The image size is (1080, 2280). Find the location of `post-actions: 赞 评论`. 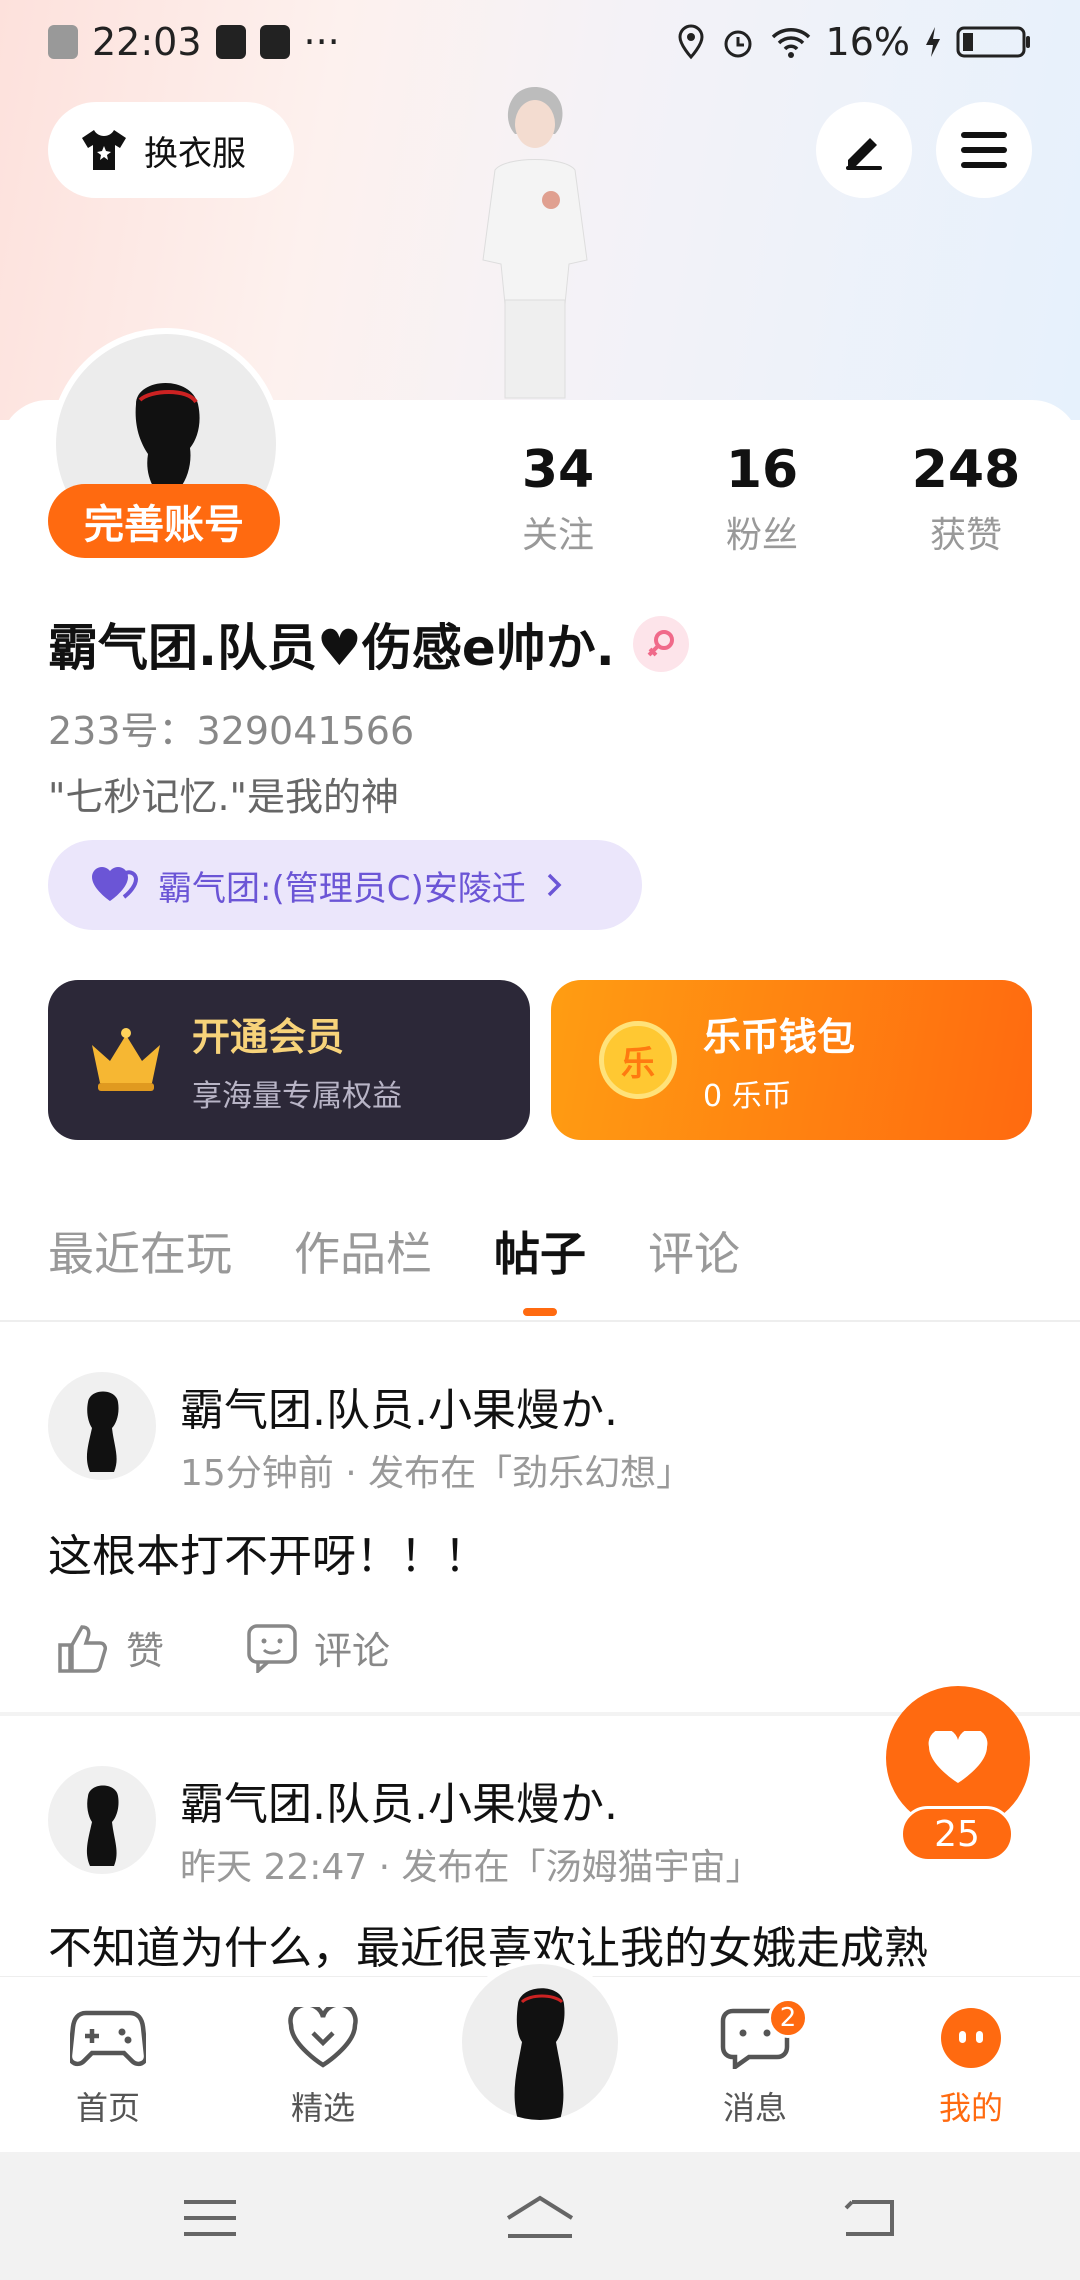

post-actions: 赞 评论 is located at coordinates (223, 1647).